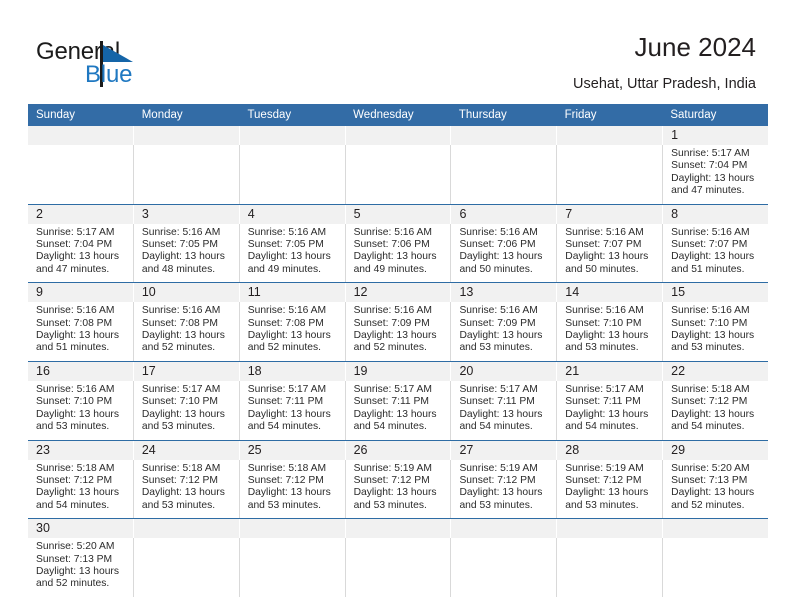 The height and width of the screenshot is (612, 792). Describe the element at coordinates (293, 214) in the screenshot. I see `day-number: 4` at that location.